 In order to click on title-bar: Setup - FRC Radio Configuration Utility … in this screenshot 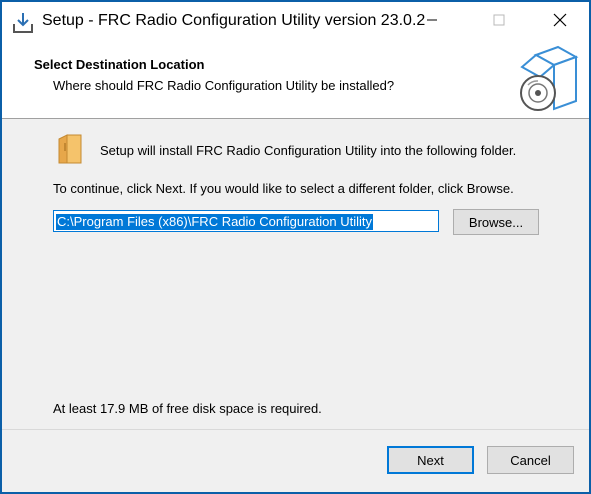, I will do `click(295, 22)`.